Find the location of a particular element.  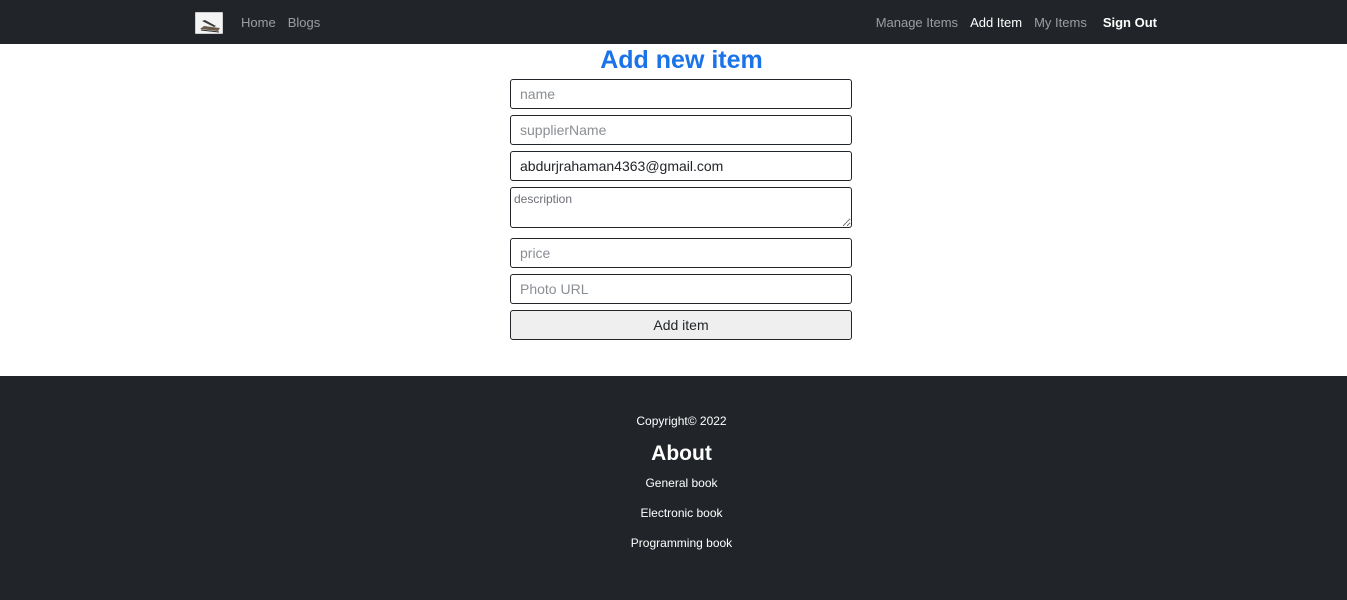

page-title: Add new item is located at coordinates (681, 60).